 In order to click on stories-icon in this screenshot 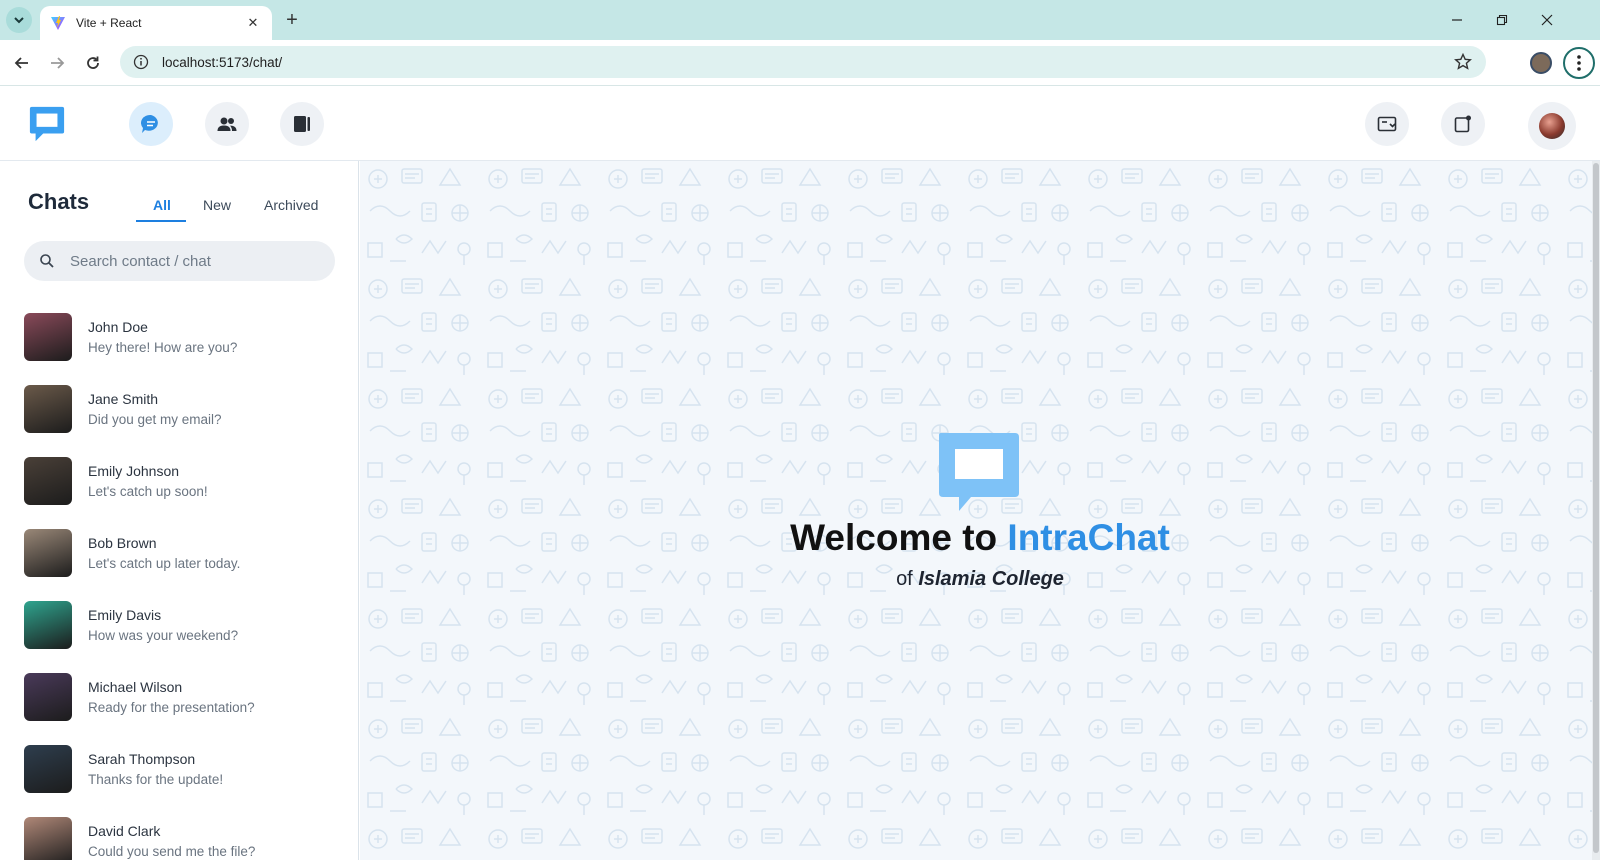, I will do `click(302, 124)`.